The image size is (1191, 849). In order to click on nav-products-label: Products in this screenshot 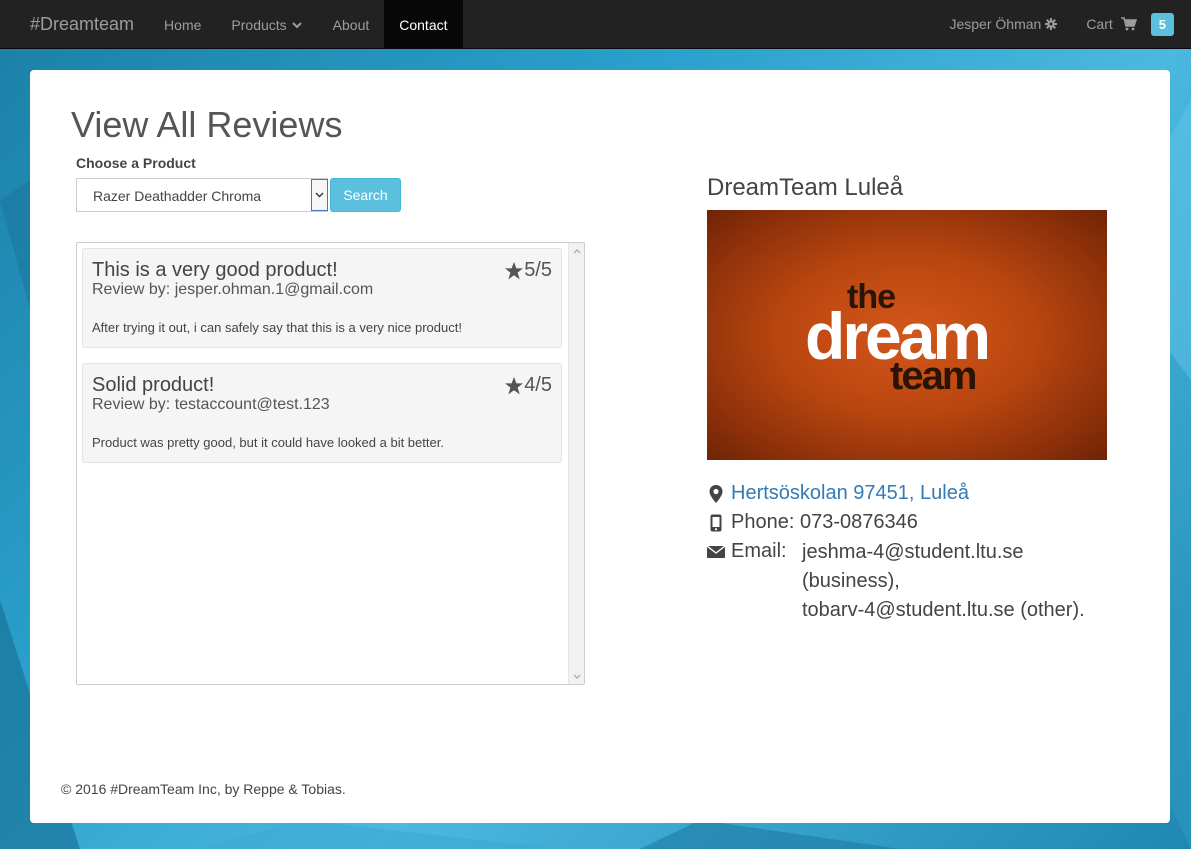, I will do `click(259, 24)`.